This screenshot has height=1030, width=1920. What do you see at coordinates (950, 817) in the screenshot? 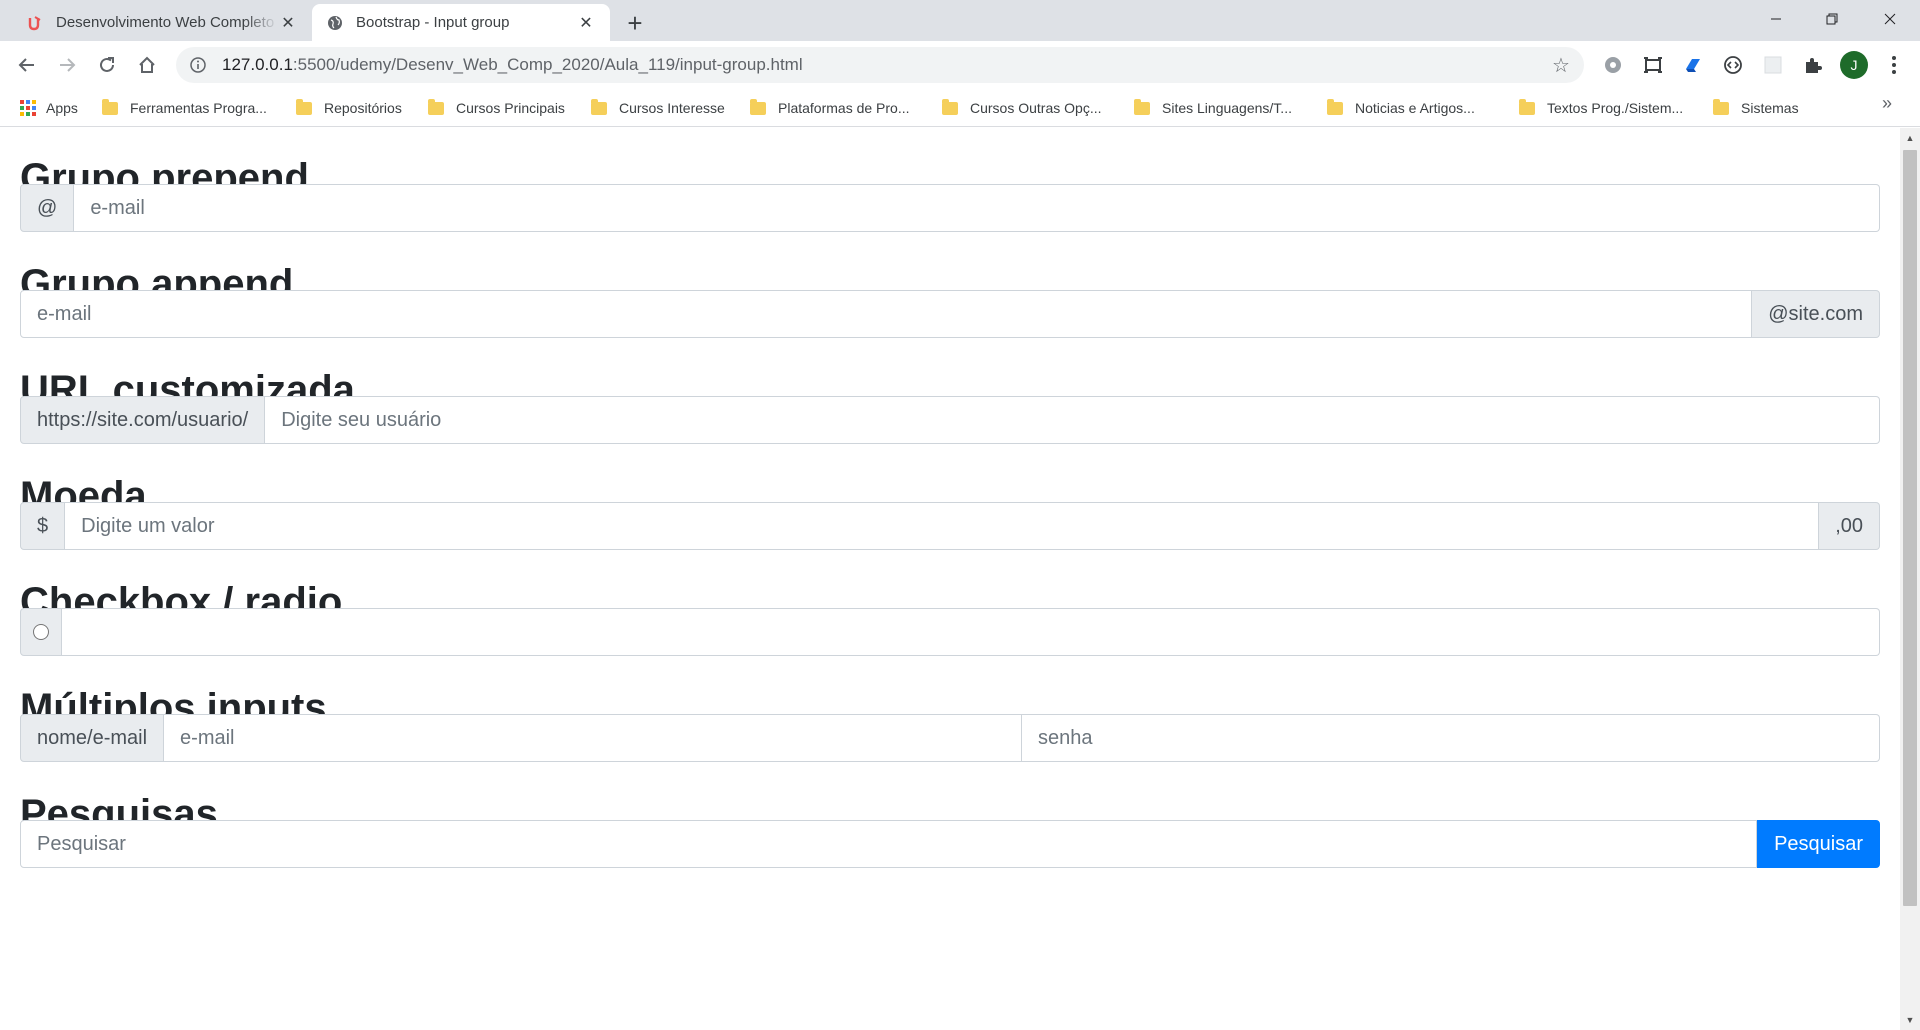
I see `section-pesquisas: Pesquisas Pesquisar Pesquisar` at bounding box center [950, 817].